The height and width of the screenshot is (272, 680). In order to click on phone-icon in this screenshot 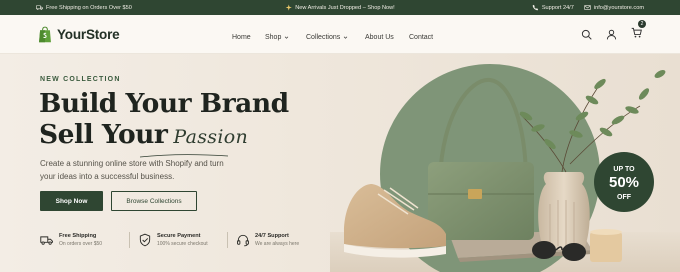, I will do `click(535, 7)`.